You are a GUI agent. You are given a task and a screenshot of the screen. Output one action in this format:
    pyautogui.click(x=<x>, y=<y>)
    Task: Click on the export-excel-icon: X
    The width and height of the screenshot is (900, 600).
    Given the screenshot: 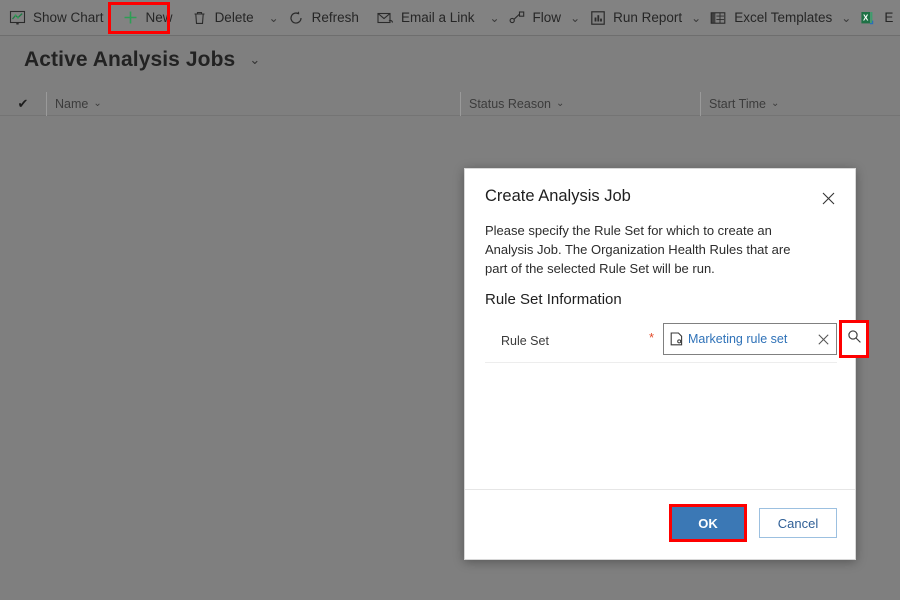 What is the action you would take?
    pyautogui.click(x=868, y=17)
    